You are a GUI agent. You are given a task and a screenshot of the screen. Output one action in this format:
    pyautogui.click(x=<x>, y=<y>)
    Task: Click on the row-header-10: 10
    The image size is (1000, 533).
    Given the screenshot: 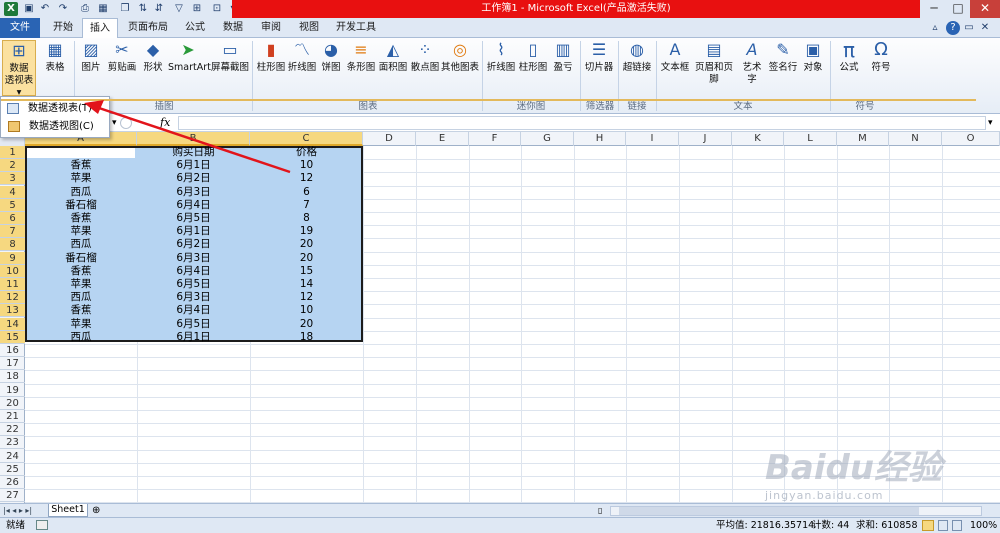 What is the action you would take?
    pyautogui.click(x=12, y=271)
    